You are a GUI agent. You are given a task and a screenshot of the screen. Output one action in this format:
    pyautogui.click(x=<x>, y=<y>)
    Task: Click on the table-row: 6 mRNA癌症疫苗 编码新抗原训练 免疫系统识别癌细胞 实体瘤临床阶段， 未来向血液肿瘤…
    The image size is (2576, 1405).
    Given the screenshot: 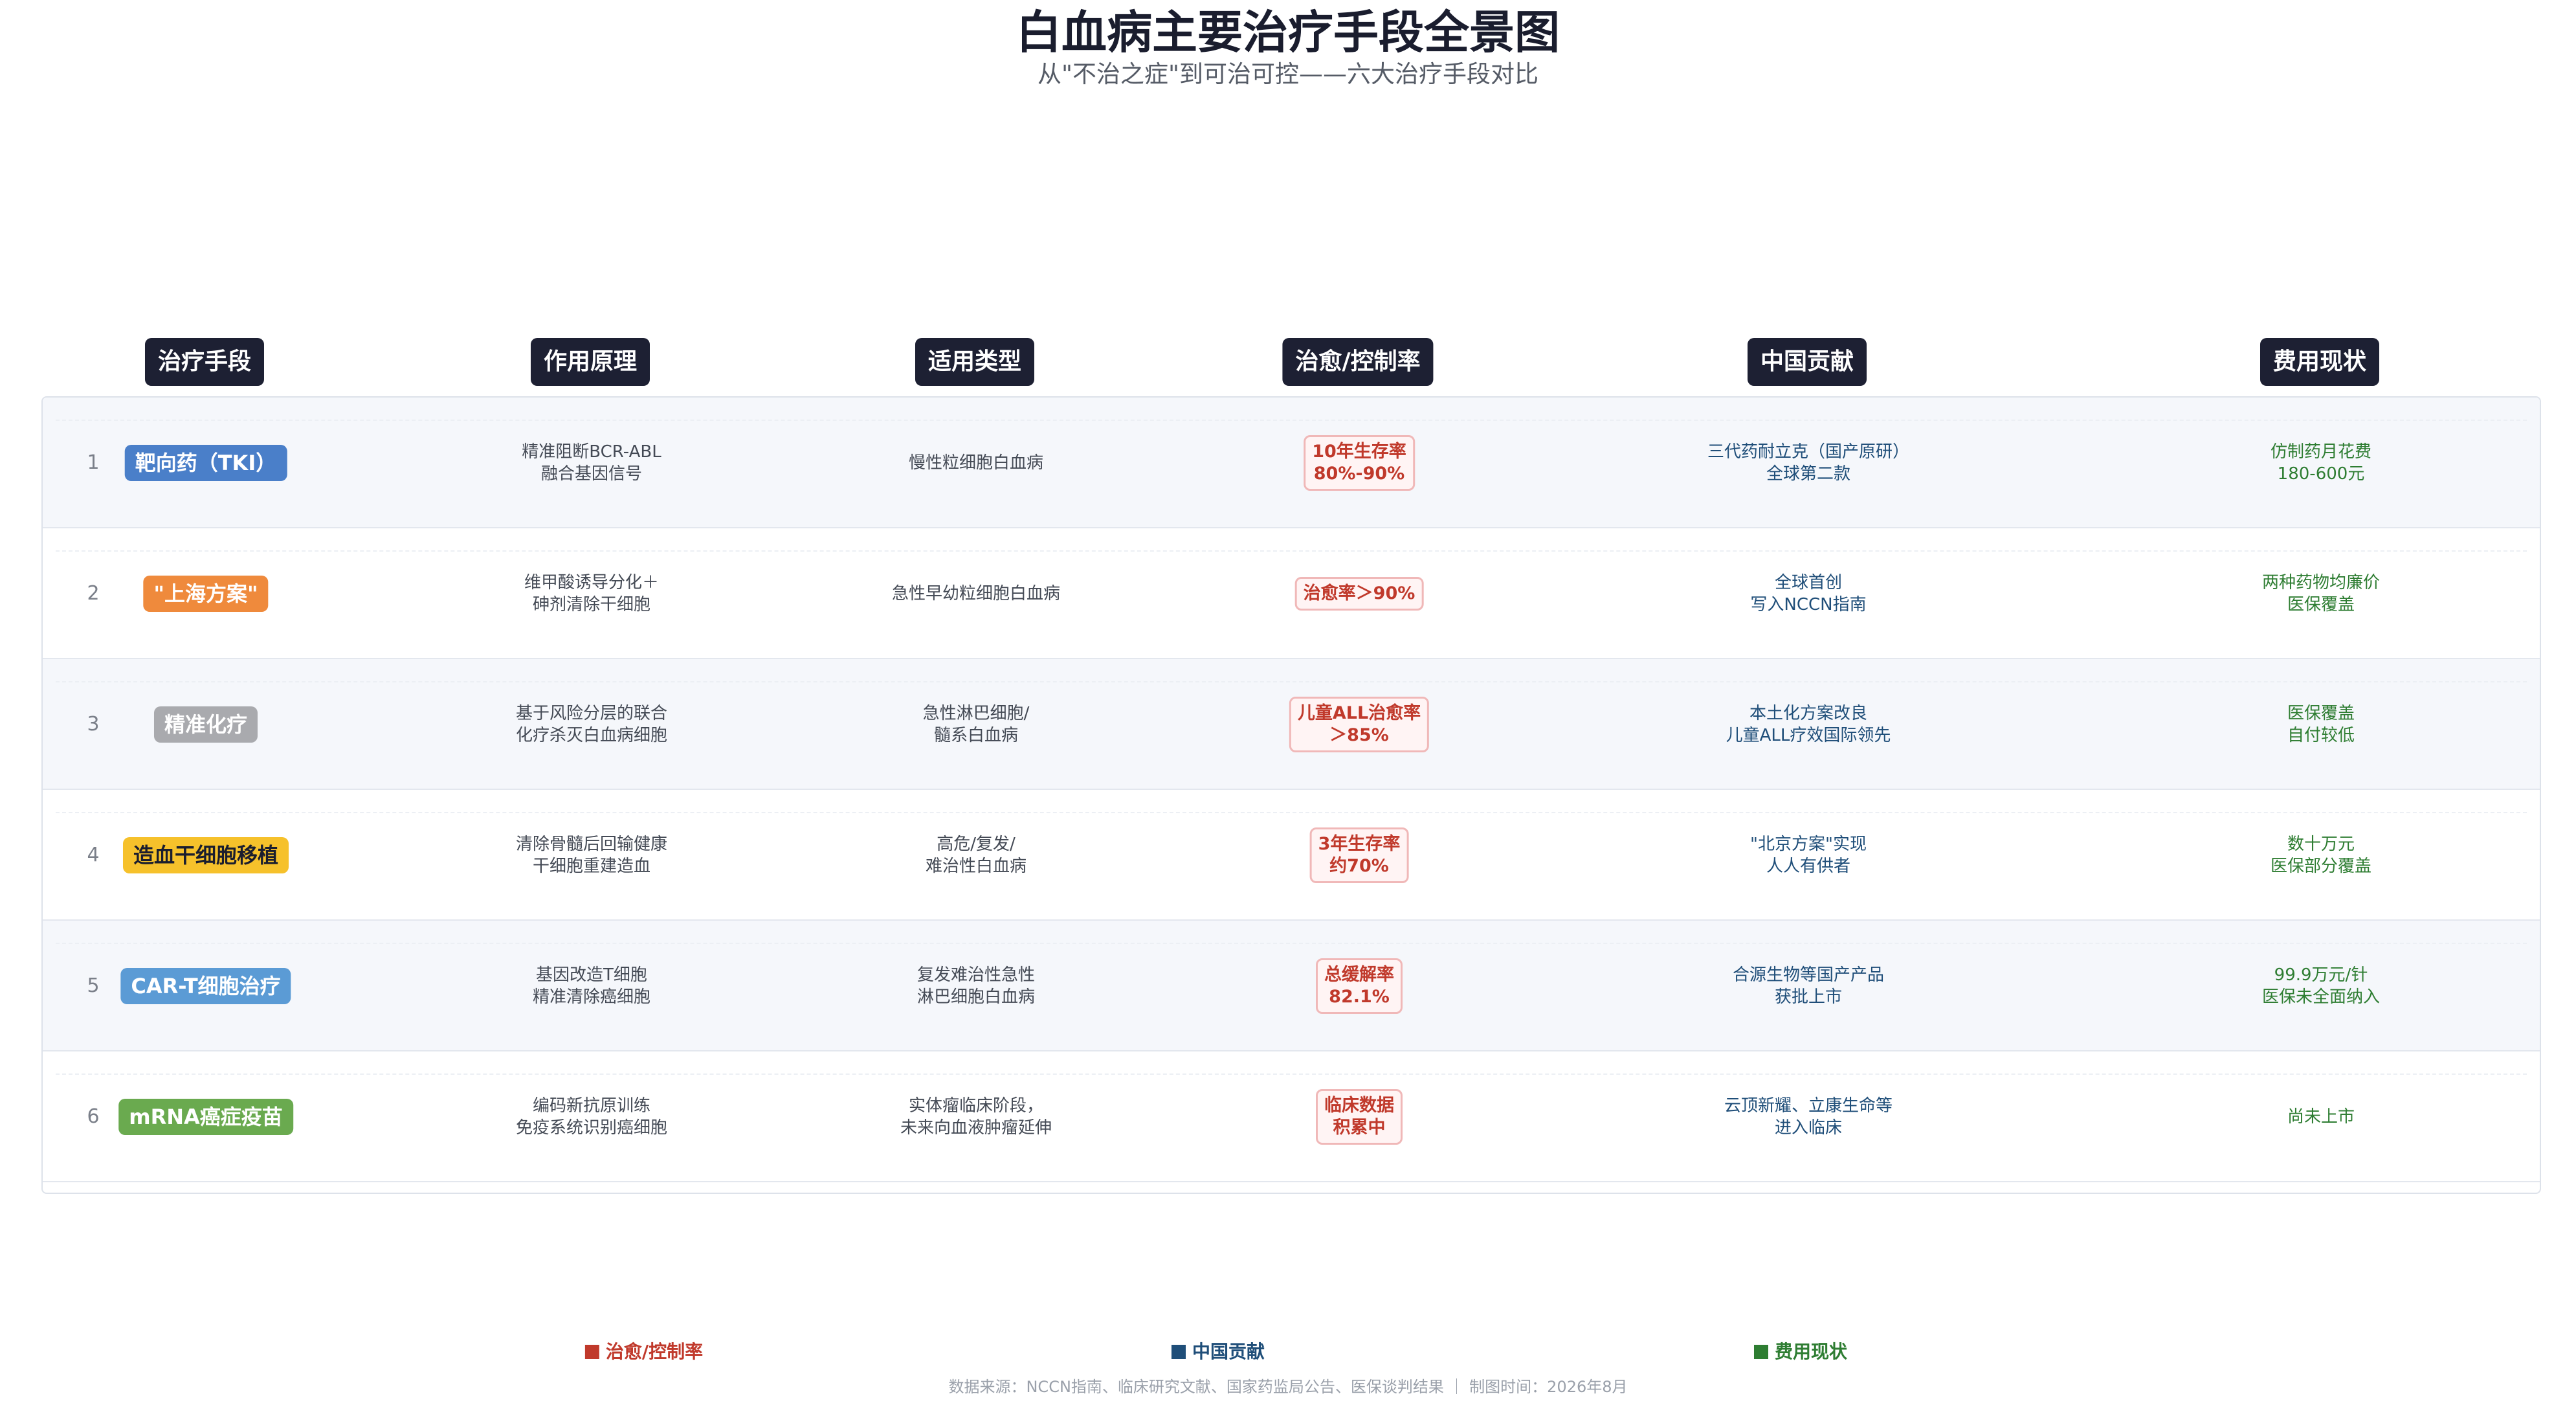 What is the action you would take?
    pyautogui.click(x=1291, y=1116)
    